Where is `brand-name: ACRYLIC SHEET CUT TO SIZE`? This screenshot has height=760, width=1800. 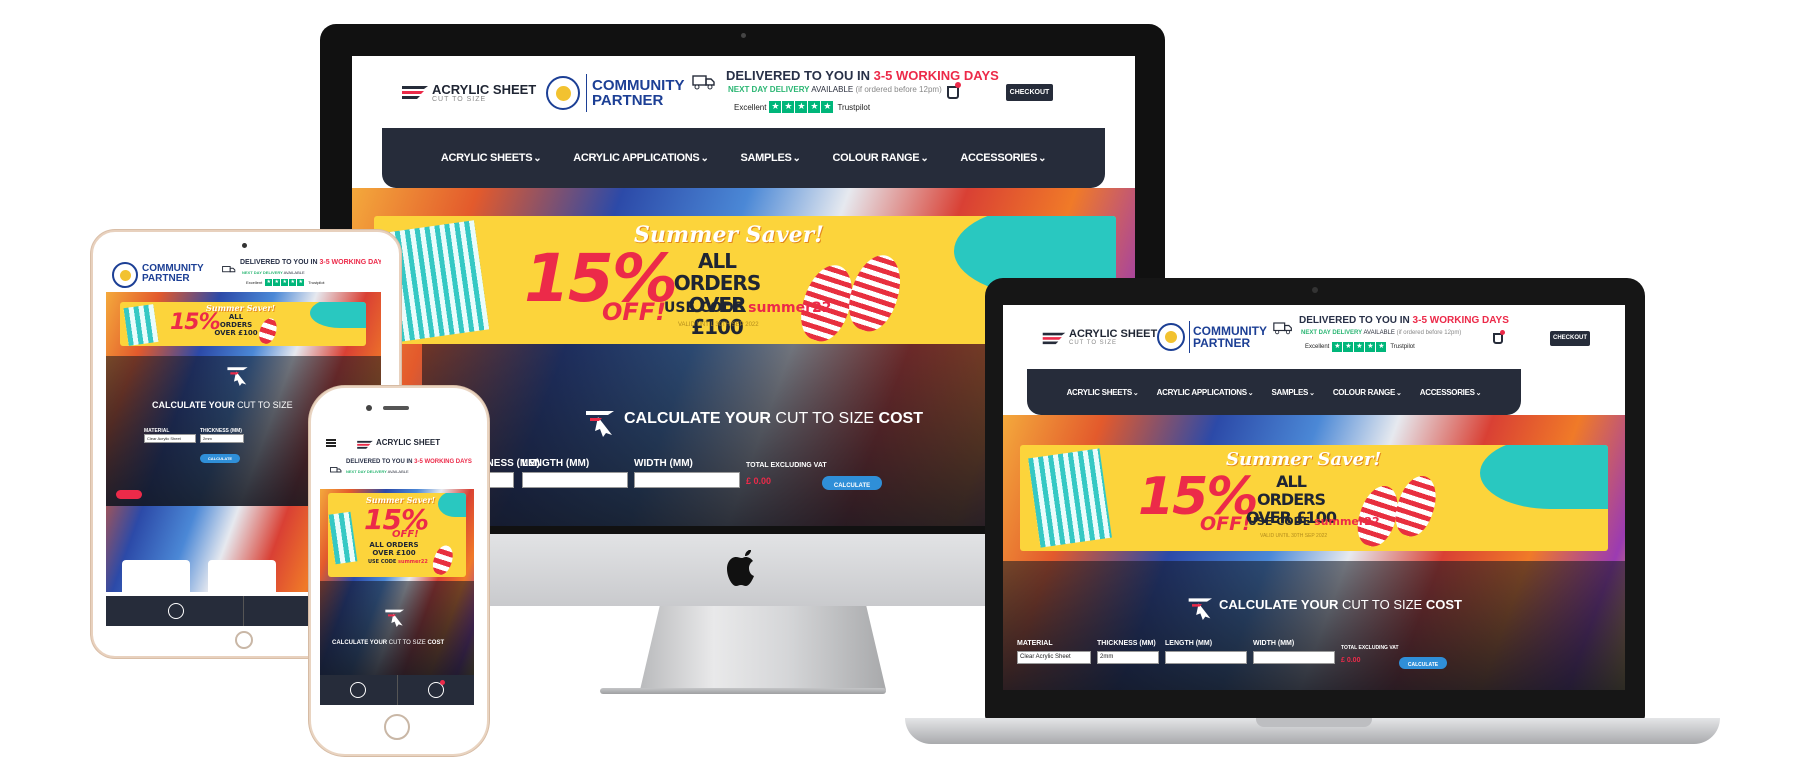 brand-name: ACRYLIC SHEET CUT TO SIZE is located at coordinates (1113, 338).